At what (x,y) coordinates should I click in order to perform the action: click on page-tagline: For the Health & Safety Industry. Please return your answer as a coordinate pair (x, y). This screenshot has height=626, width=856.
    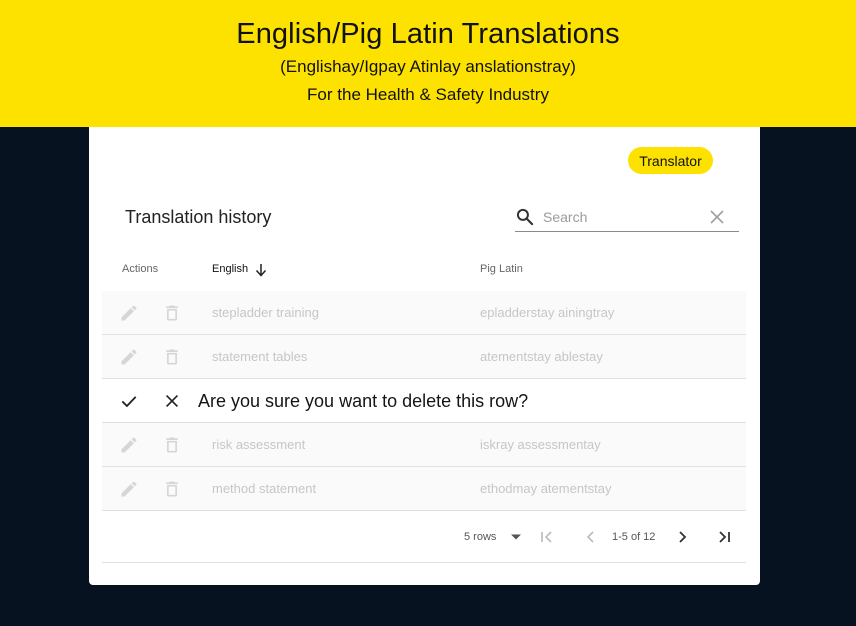
    Looking at the image, I should click on (428, 94).